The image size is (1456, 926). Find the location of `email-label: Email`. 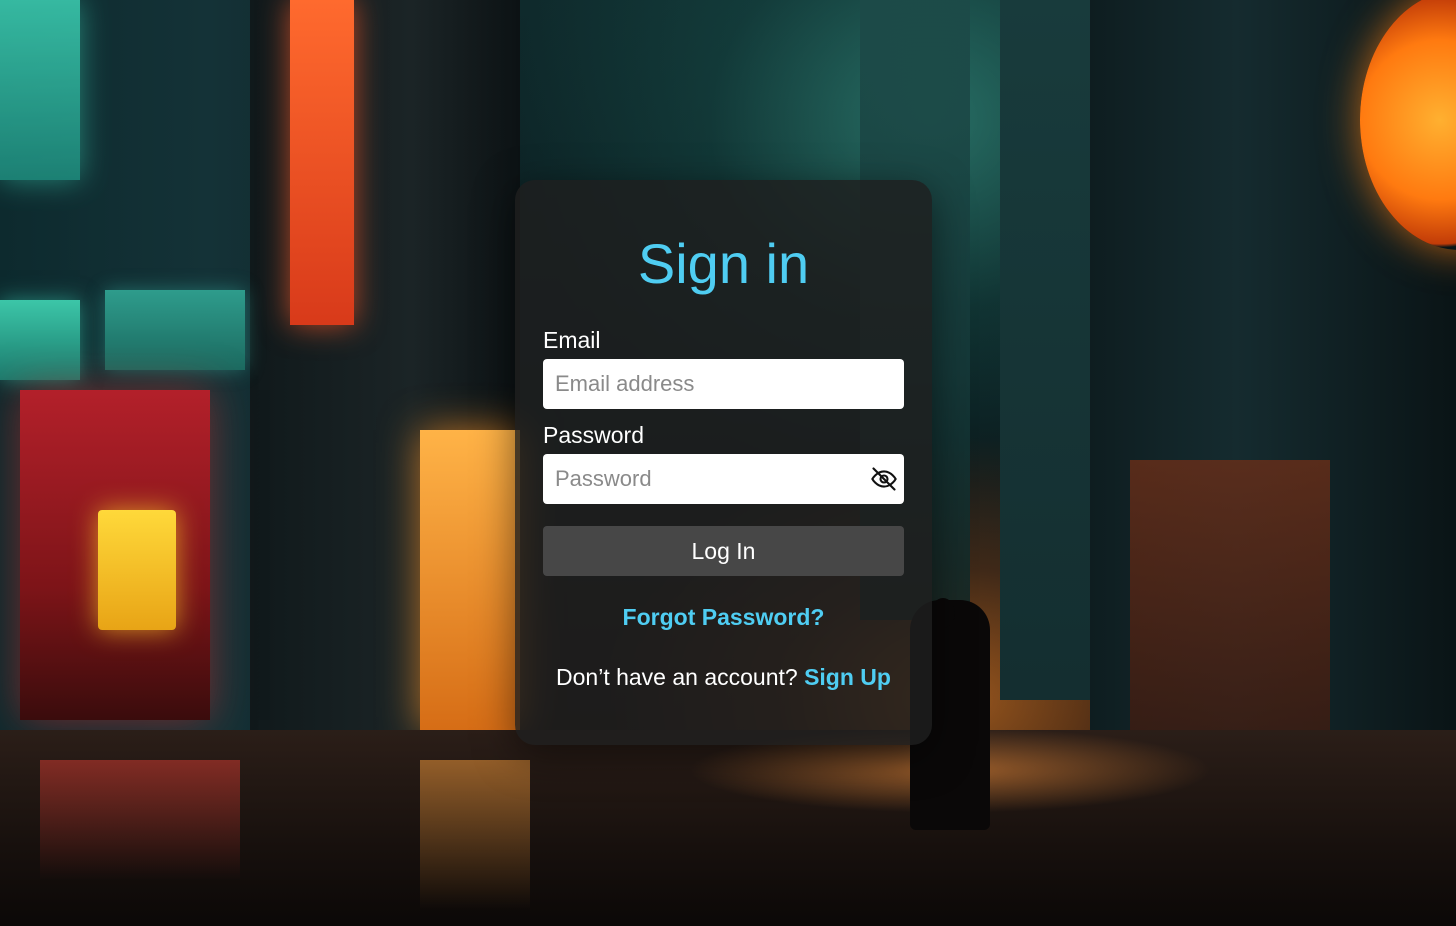

email-label: Email is located at coordinates (572, 340).